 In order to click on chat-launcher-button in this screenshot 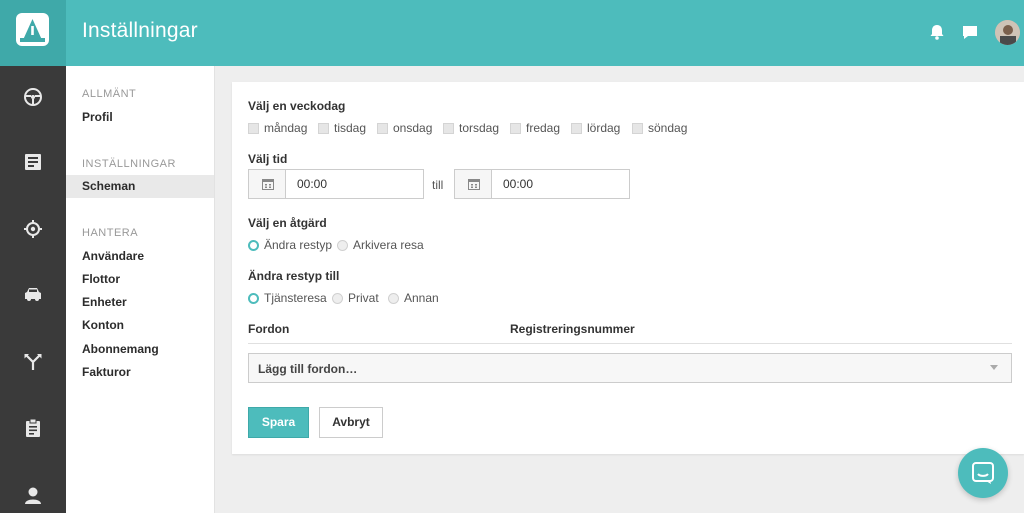, I will do `click(983, 473)`.